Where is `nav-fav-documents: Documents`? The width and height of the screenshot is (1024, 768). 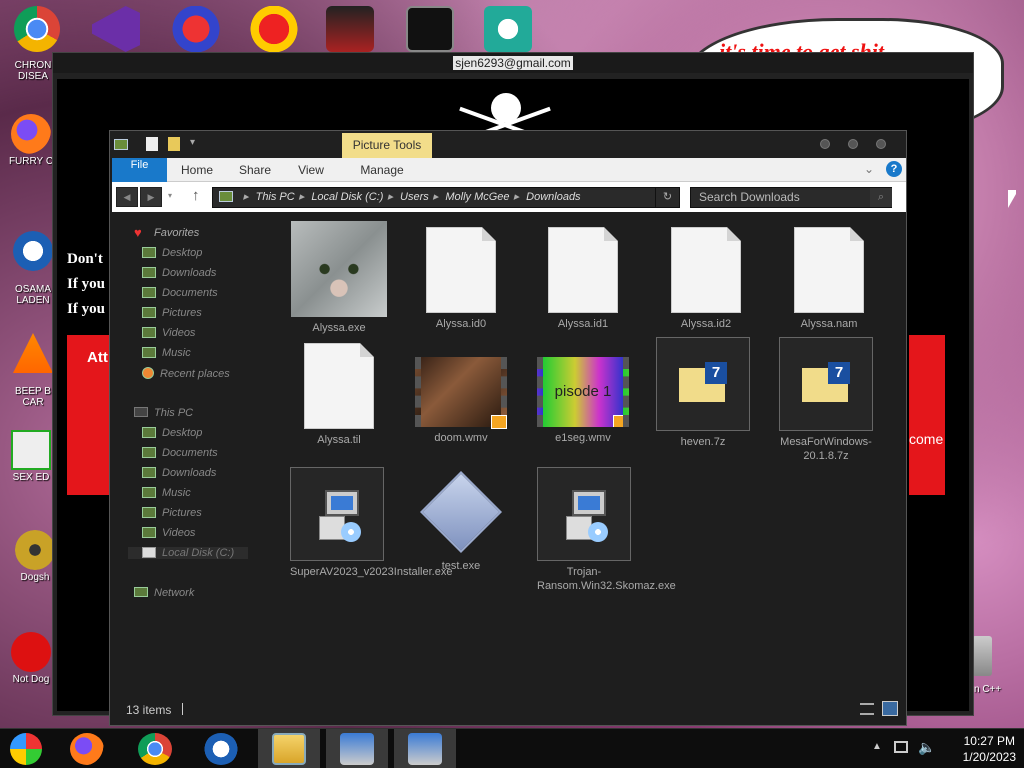 nav-fav-documents: Documents is located at coordinates (180, 293).